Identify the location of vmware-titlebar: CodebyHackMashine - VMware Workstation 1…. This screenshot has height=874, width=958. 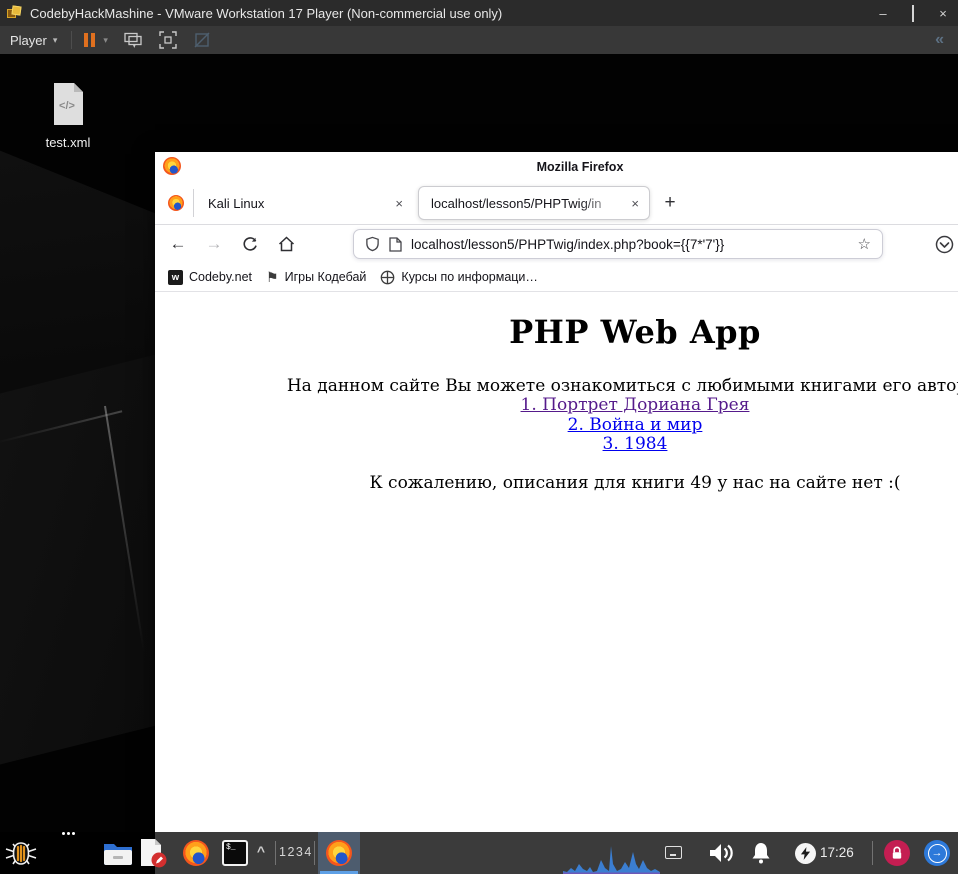
(479, 13).